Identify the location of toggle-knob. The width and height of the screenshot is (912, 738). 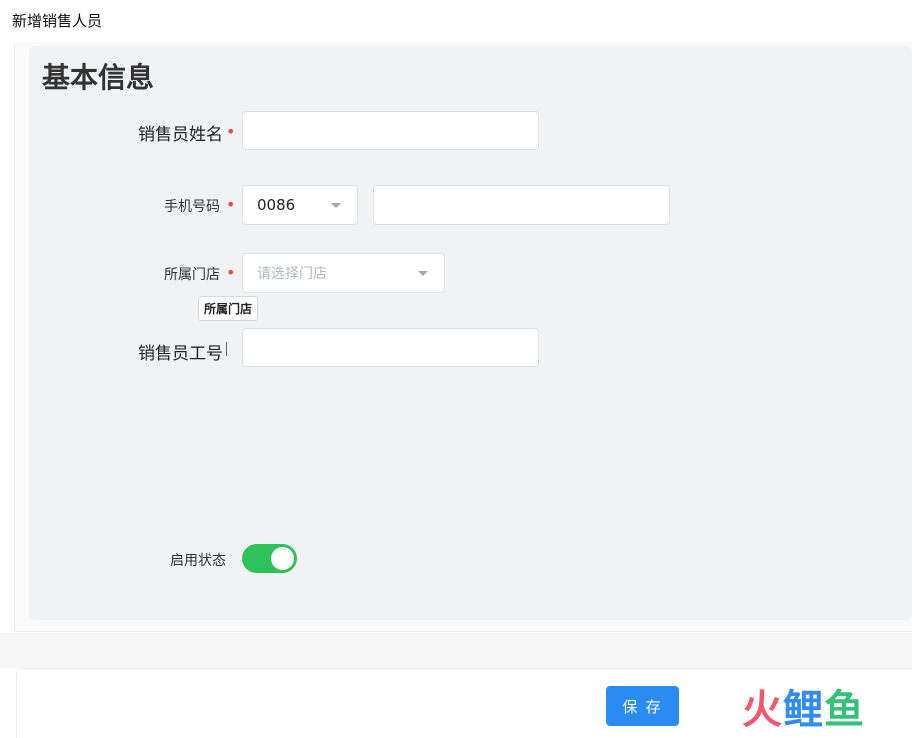
(282, 558).